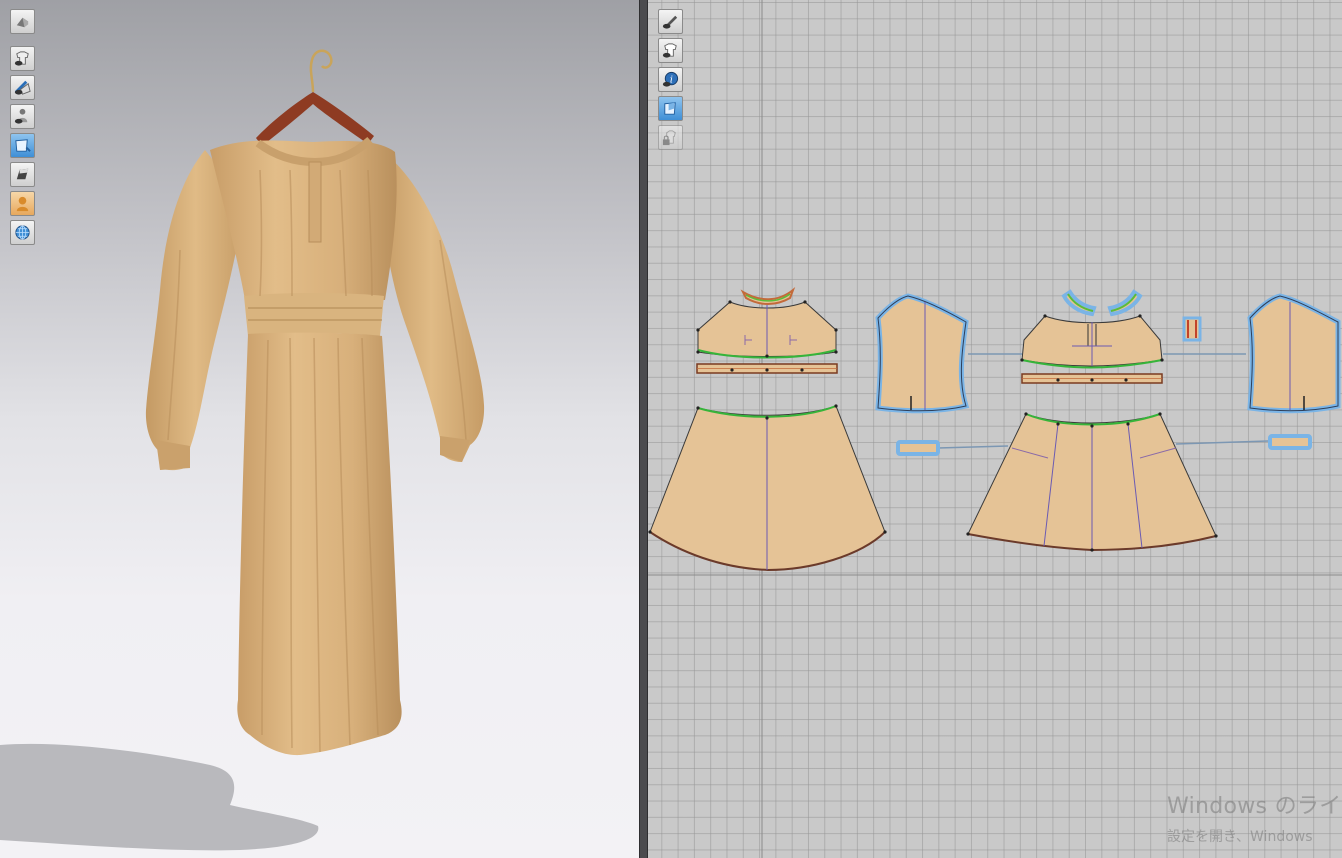  What do you see at coordinates (315, 119) in the screenshot?
I see `hanger` at bounding box center [315, 119].